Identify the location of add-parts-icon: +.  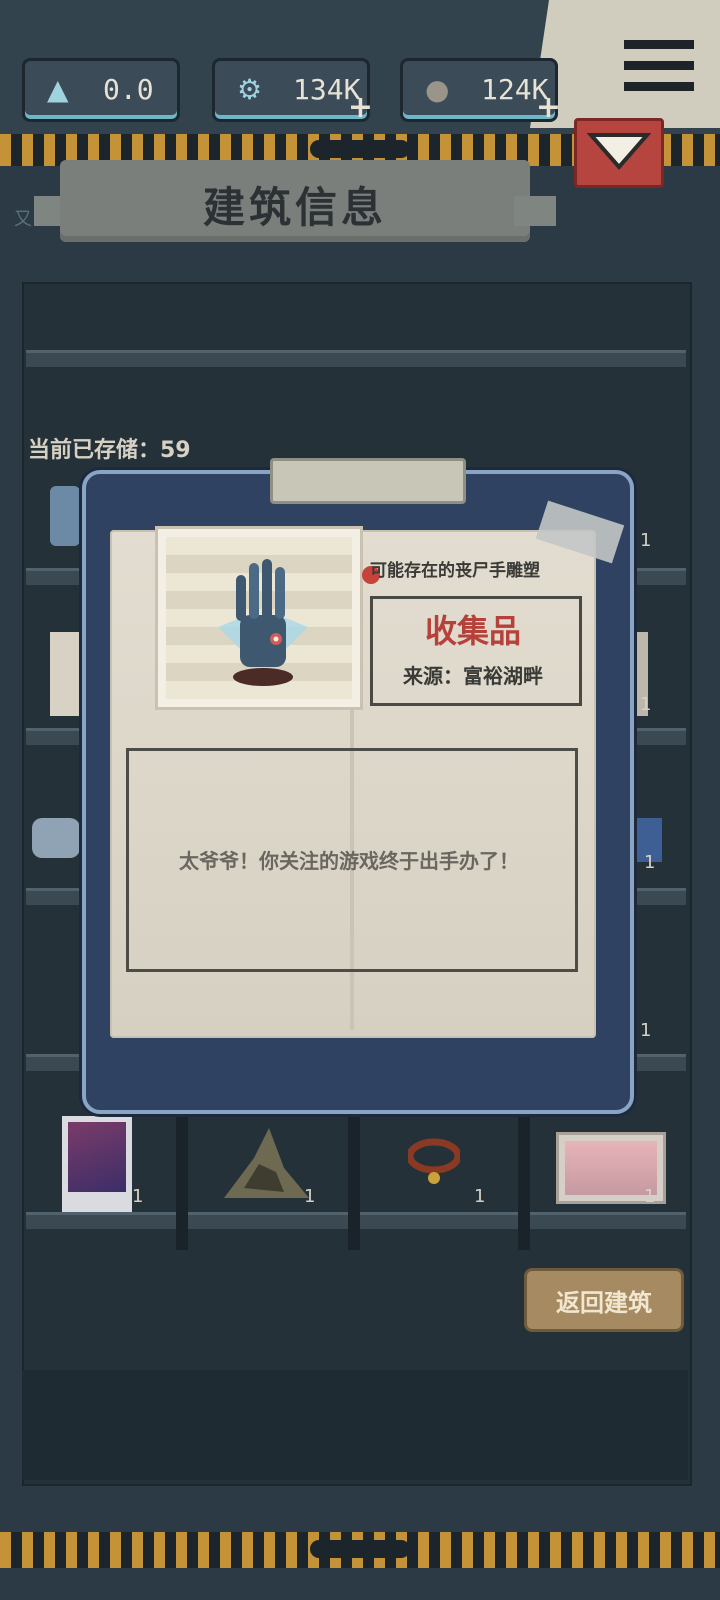
(360, 107).